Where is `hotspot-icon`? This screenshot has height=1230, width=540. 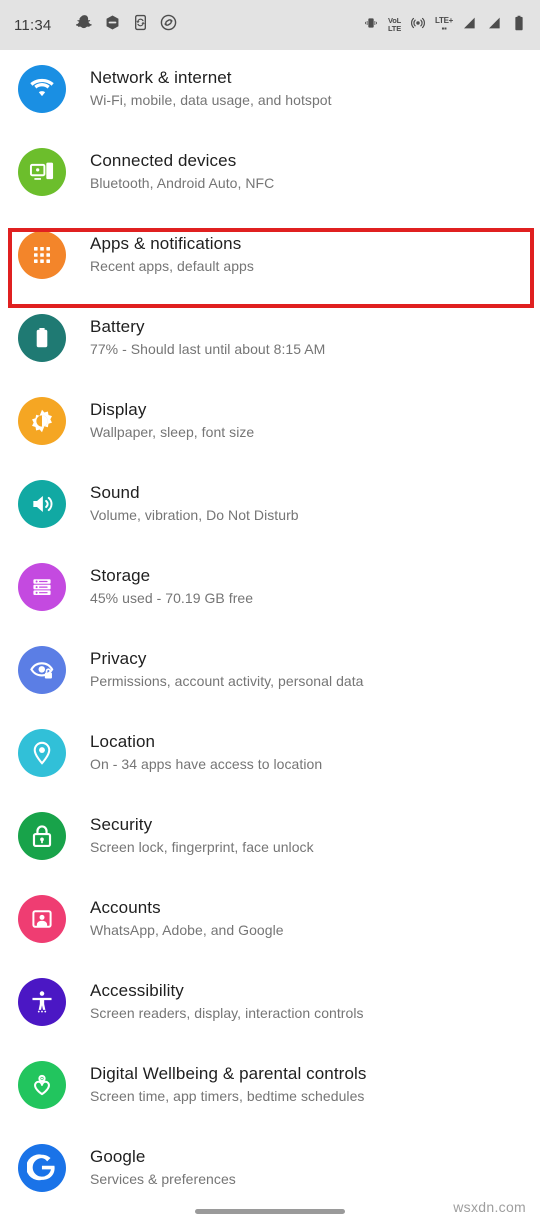 hotspot-icon is located at coordinates (418, 25).